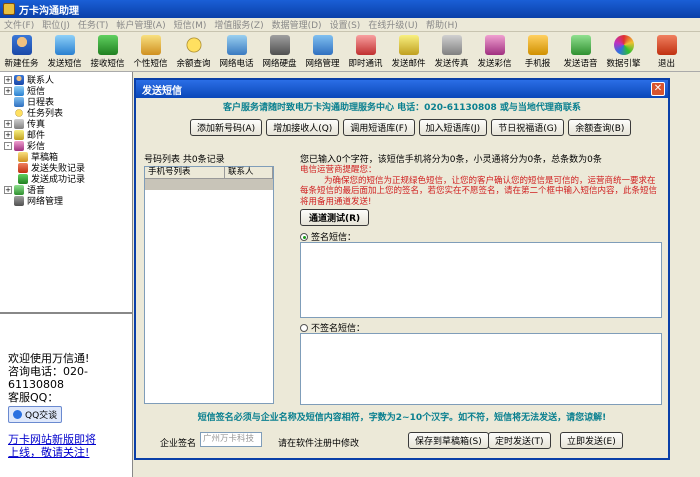  I want to click on schedule-send-button: 定时发送(T), so click(519, 440).